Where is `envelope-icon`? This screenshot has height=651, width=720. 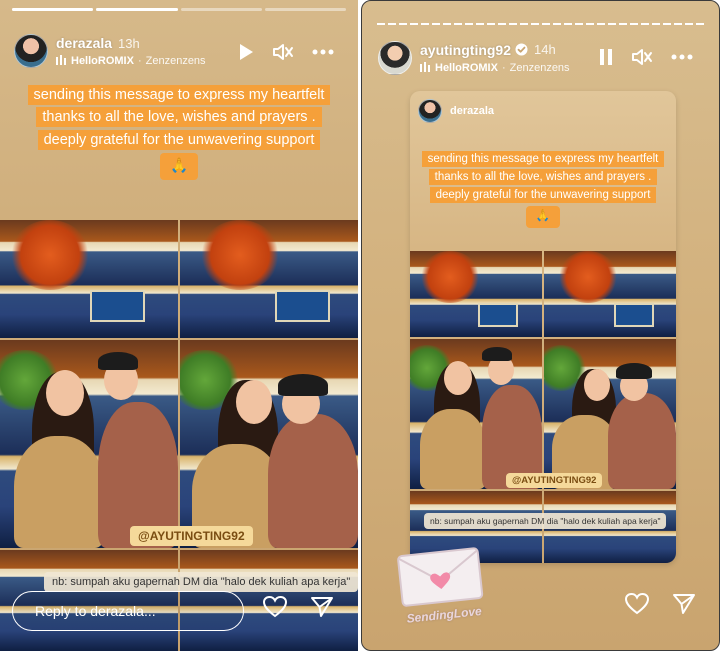 envelope-icon is located at coordinates (440, 577).